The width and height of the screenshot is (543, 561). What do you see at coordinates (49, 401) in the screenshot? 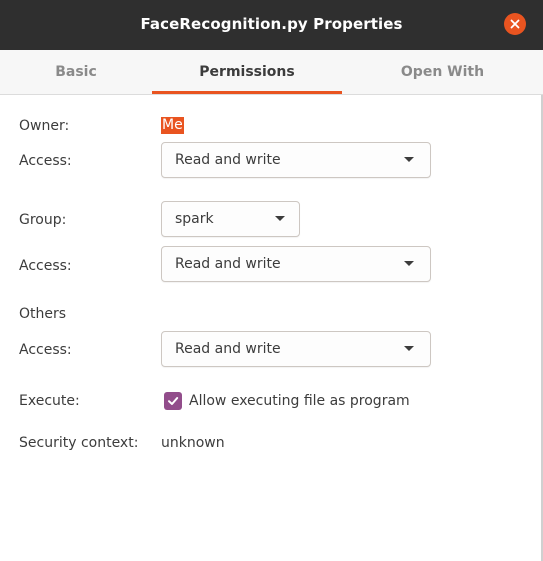
I see `execute-label: Execute:` at bounding box center [49, 401].